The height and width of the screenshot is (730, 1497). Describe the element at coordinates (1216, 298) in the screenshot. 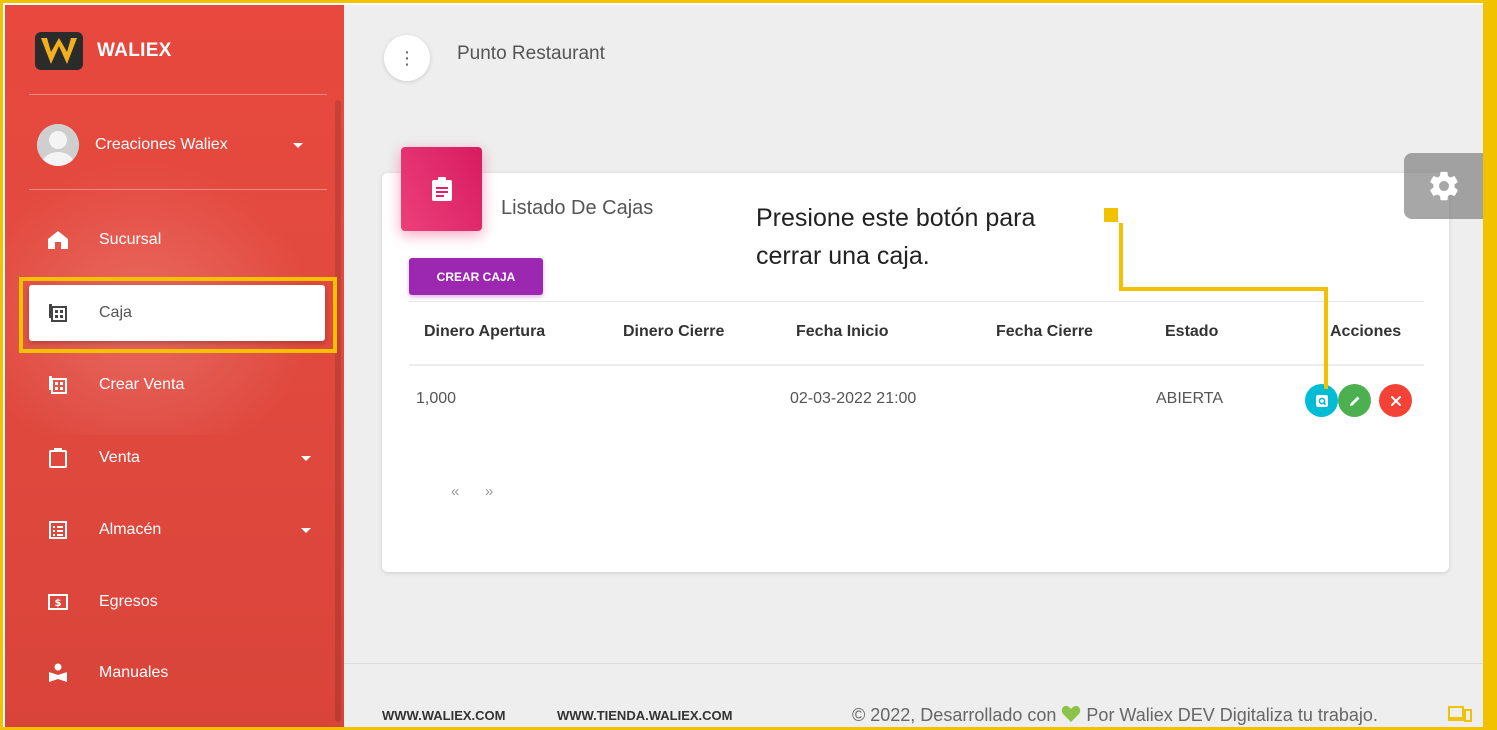

I see `annotation-arrow` at that location.